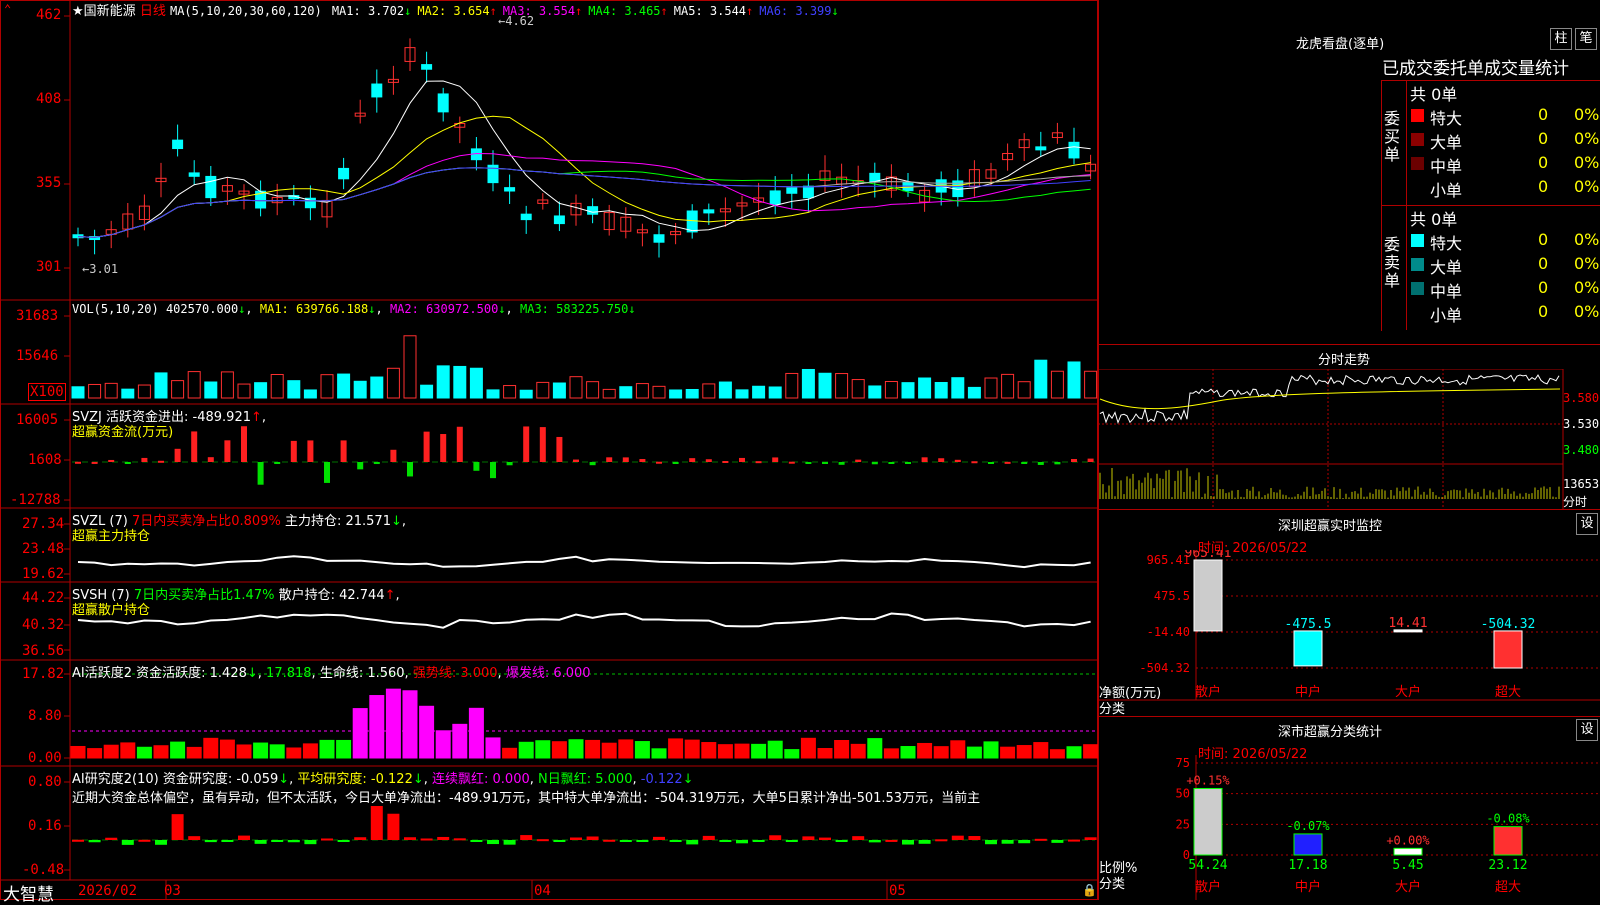  I want to click on tick-view-button: 笔, so click(1586, 39).